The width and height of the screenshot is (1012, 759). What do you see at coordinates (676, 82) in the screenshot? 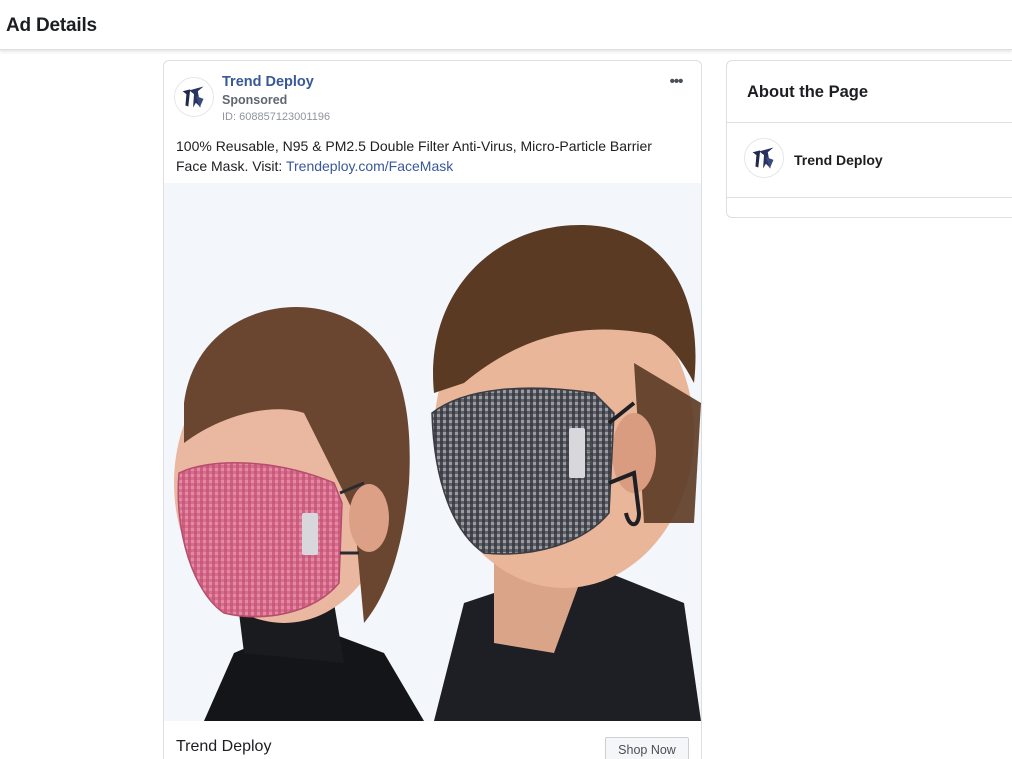
I see `more-options-icon: •••` at bounding box center [676, 82].